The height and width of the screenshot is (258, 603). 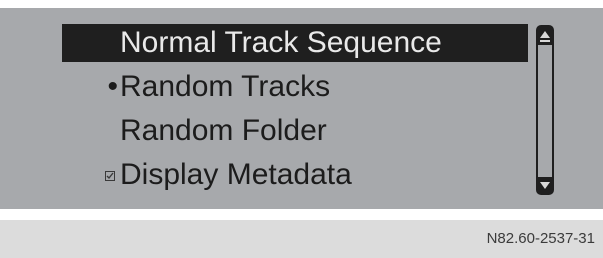 What do you see at coordinates (545, 110) in the screenshot?
I see `scrollbar` at bounding box center [545, 110].